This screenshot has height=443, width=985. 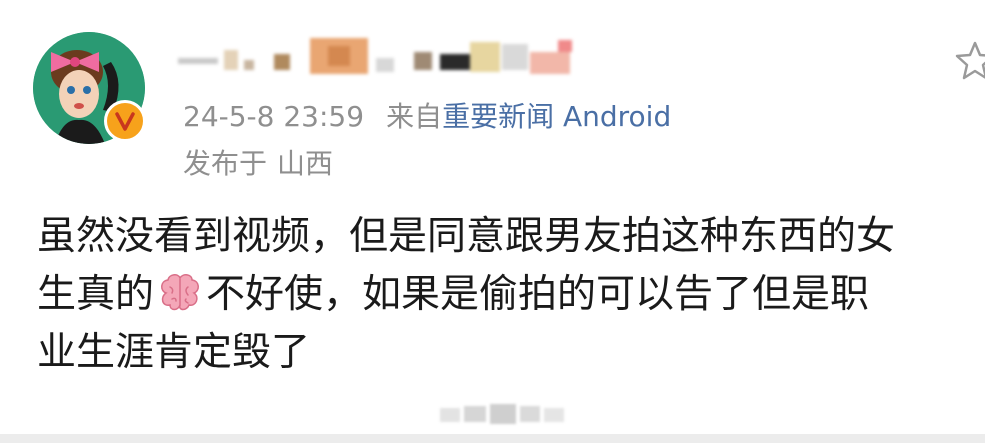 I want to click on location-value: 山西, so click(x=305, y=163).